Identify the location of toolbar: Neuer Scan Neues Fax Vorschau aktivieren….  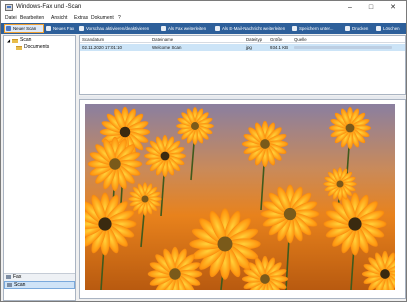
(203, 28).